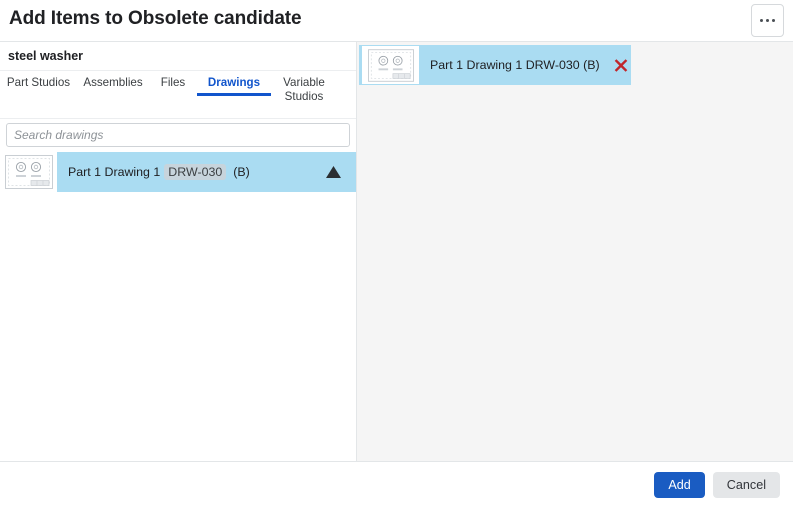 Image resolution: width=793 pixels, height=508 pixels. I want to click on selected-item-chip: Part 1 Drawing 1 DRW-030 (B), so click(495, 65).